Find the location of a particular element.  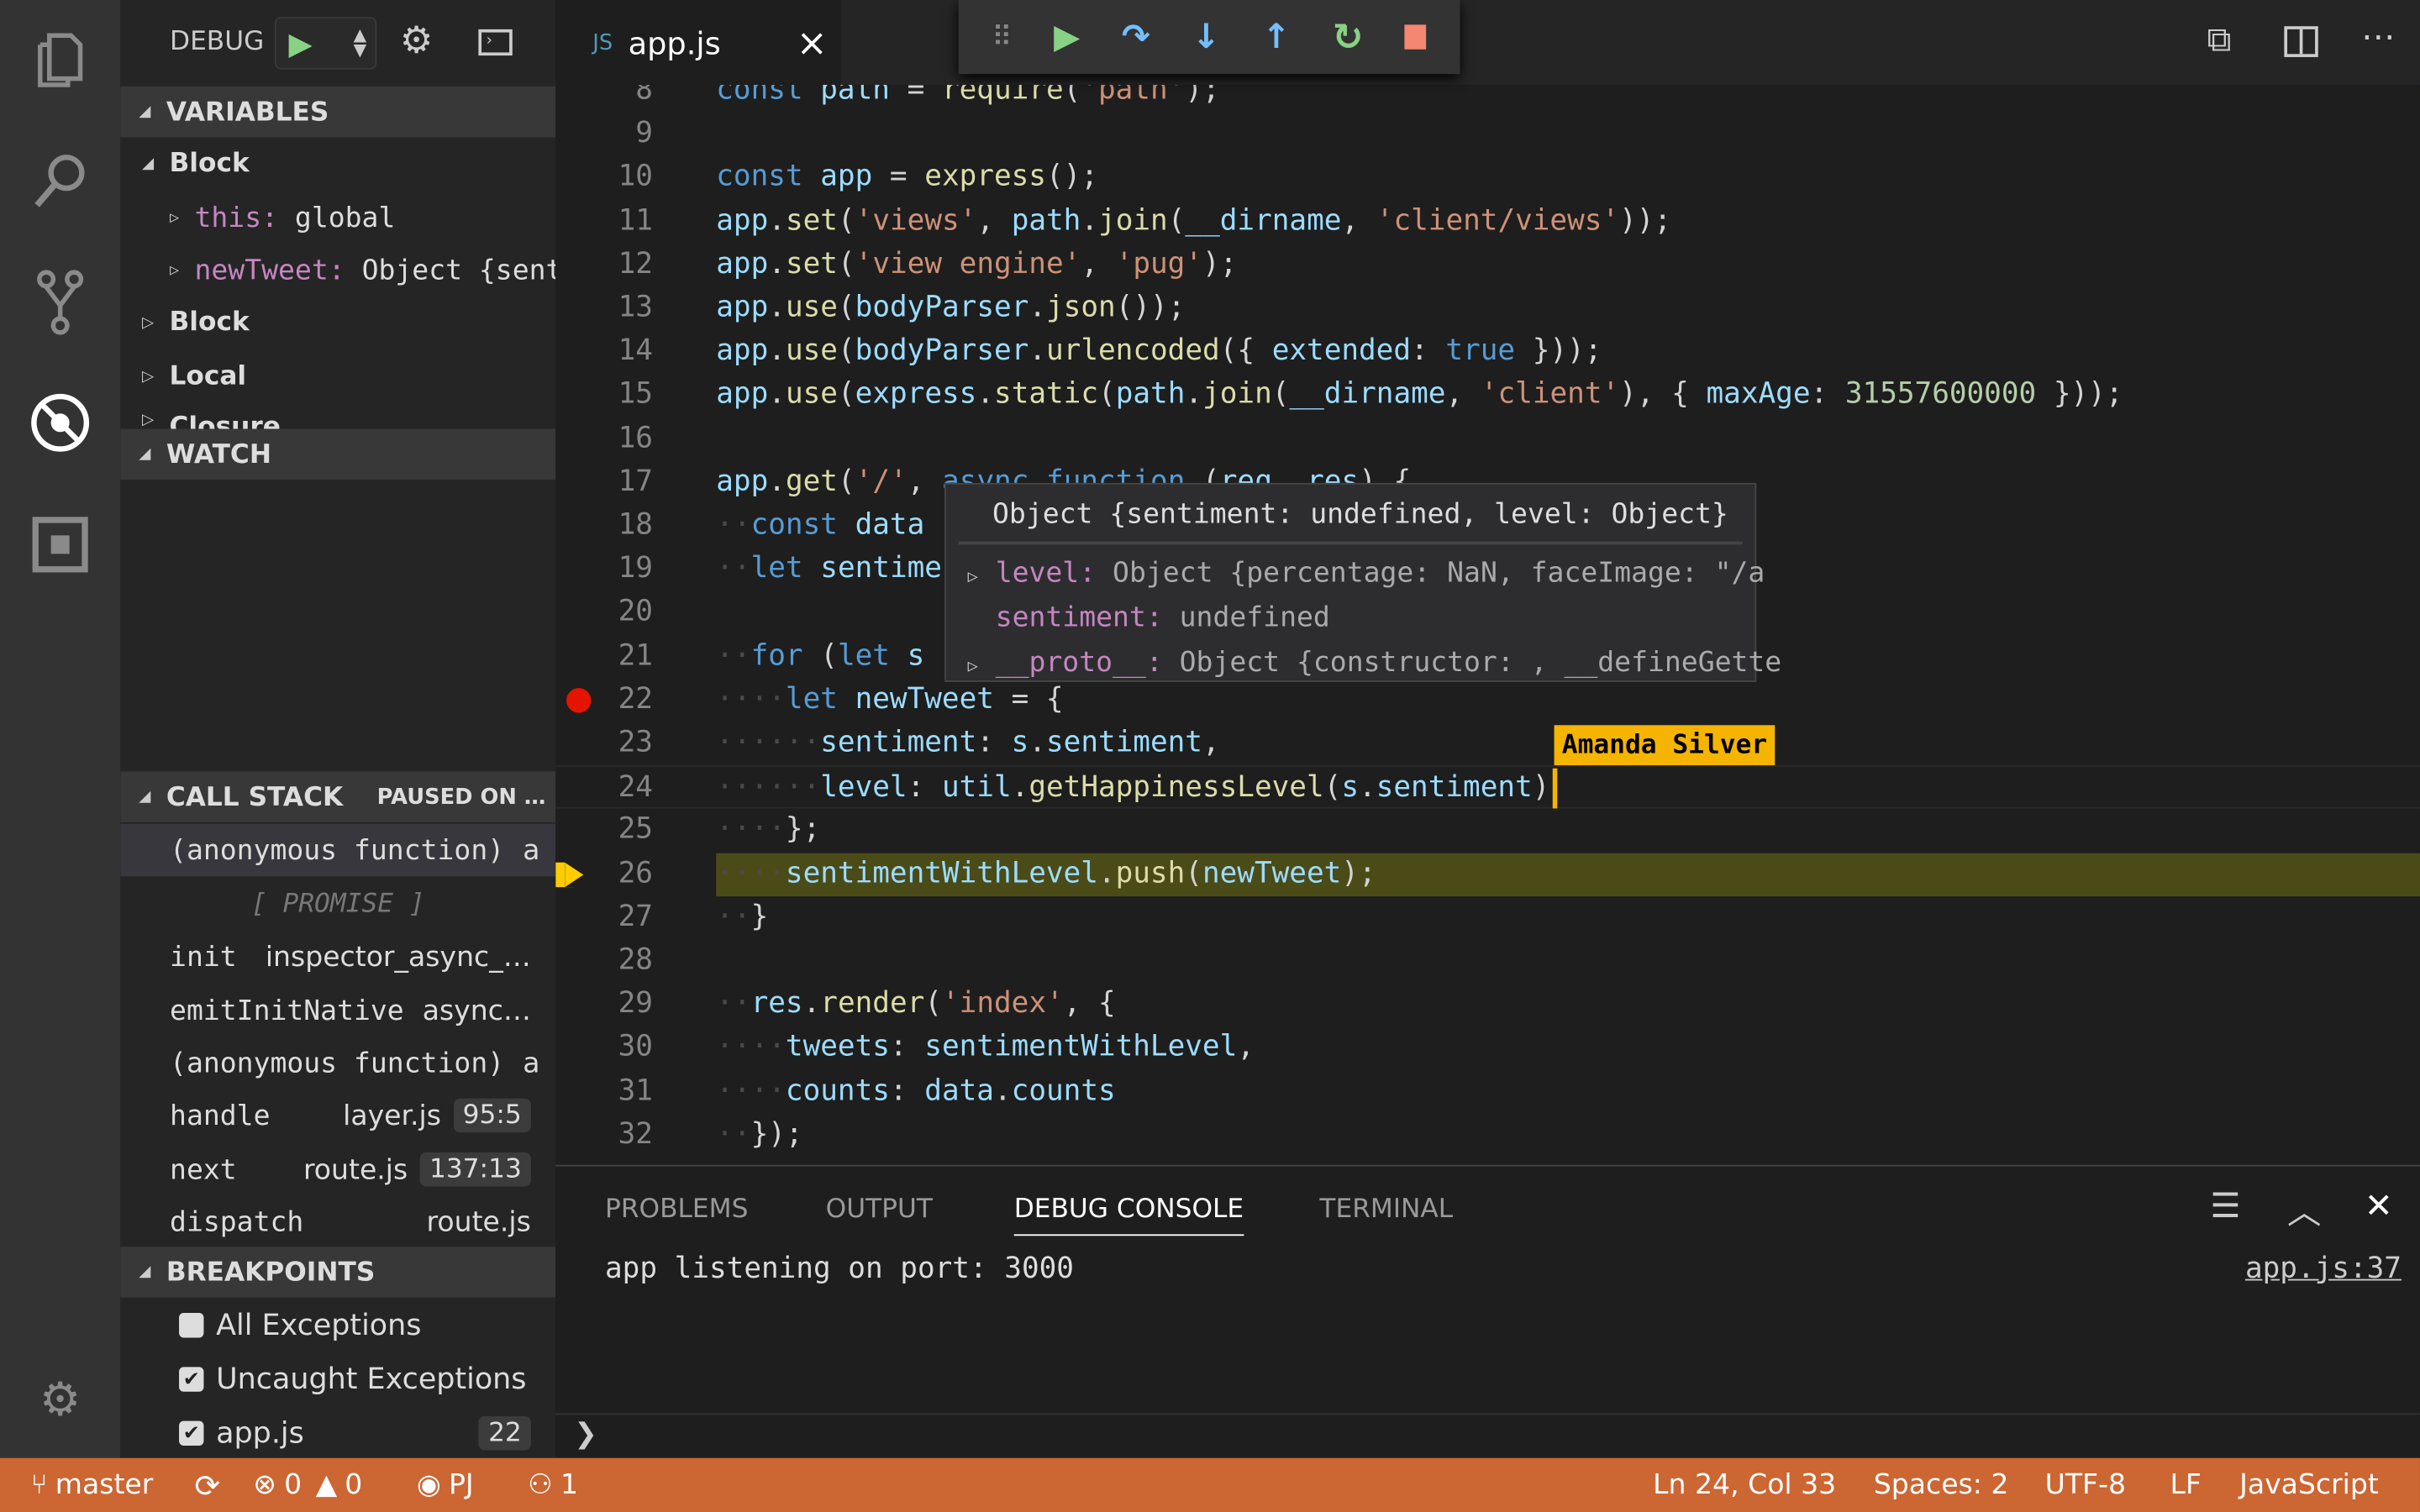

step-into-icon: ↓ is located at coordinates (1206, 37).